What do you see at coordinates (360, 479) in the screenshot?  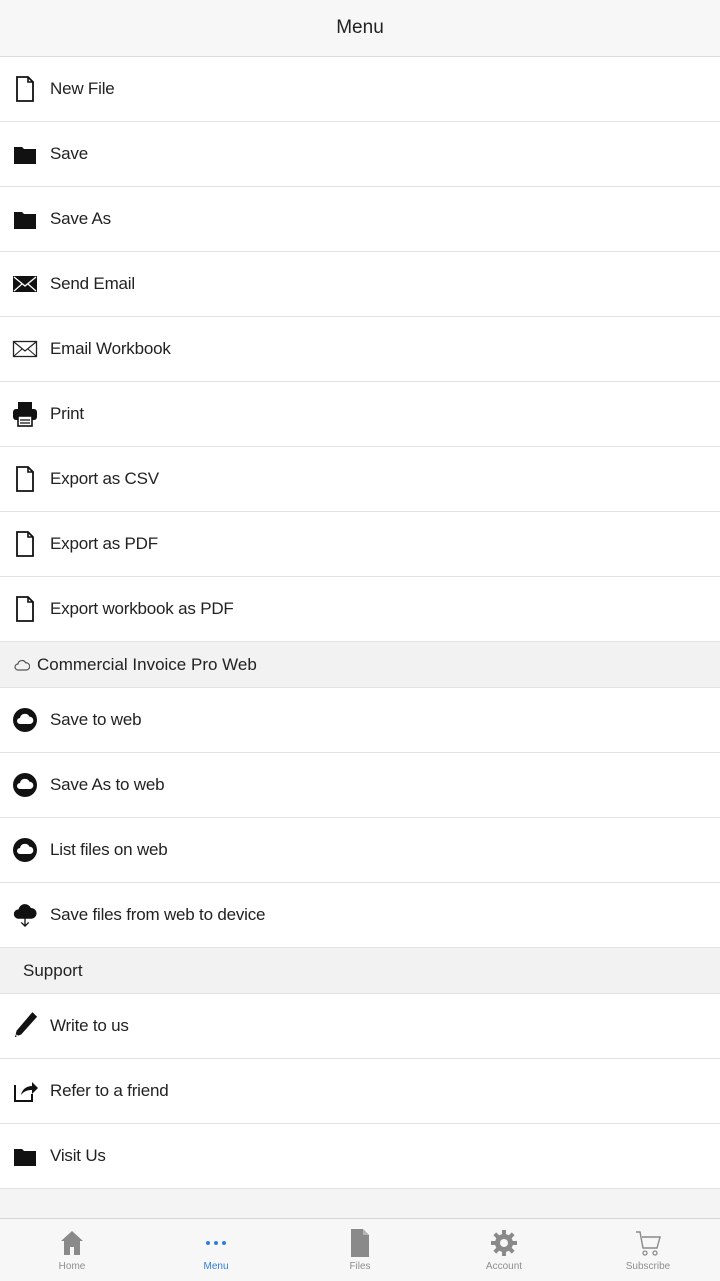 I see `menu-item-export-csv: Export as CSV` at bounding box center [360, 479].